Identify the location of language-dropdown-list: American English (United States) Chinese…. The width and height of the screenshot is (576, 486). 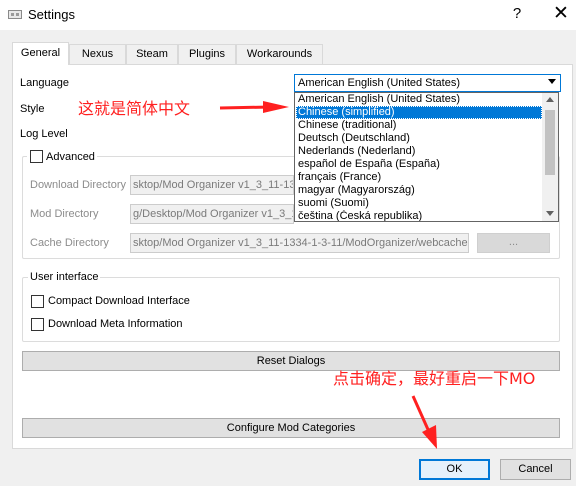
(426, 157).